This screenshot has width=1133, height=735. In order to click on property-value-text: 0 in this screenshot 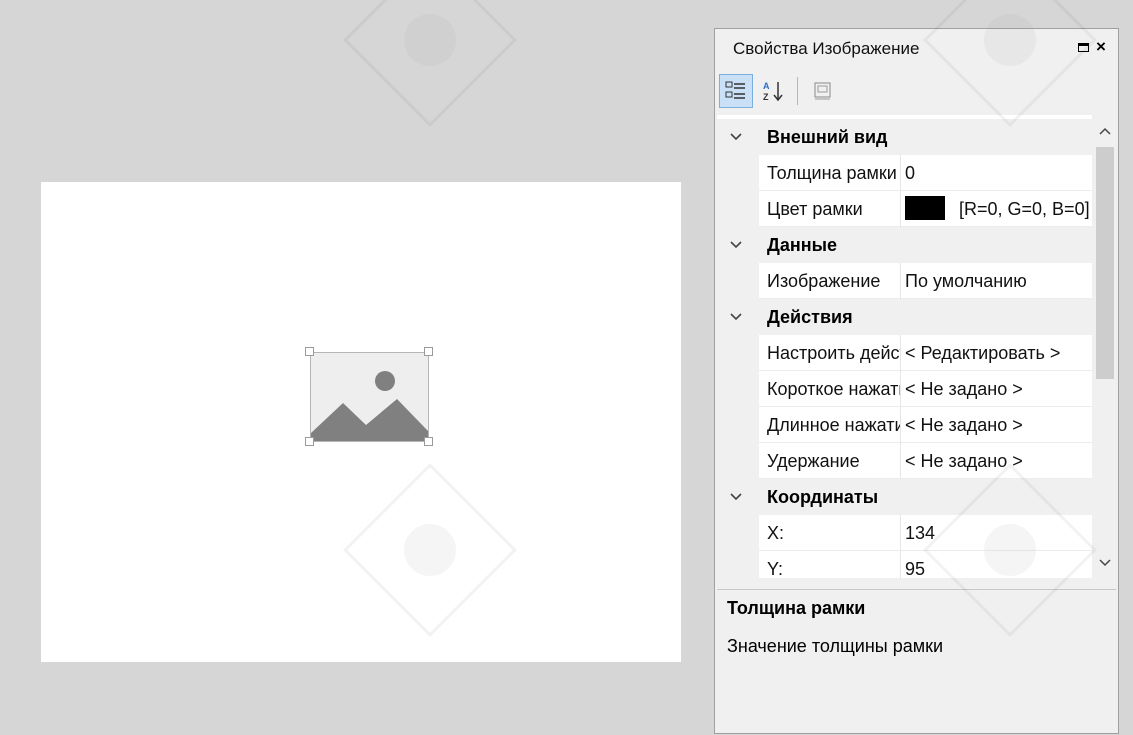, I will do `click(910, 173)`.